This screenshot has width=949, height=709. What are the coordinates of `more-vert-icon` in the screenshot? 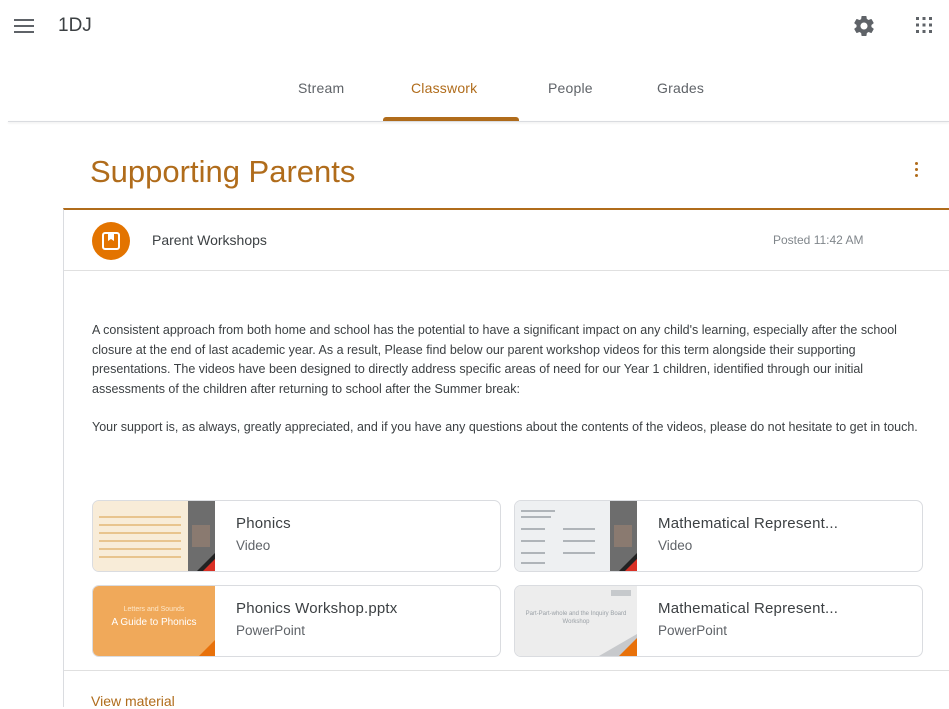 It's located at (916, 172).